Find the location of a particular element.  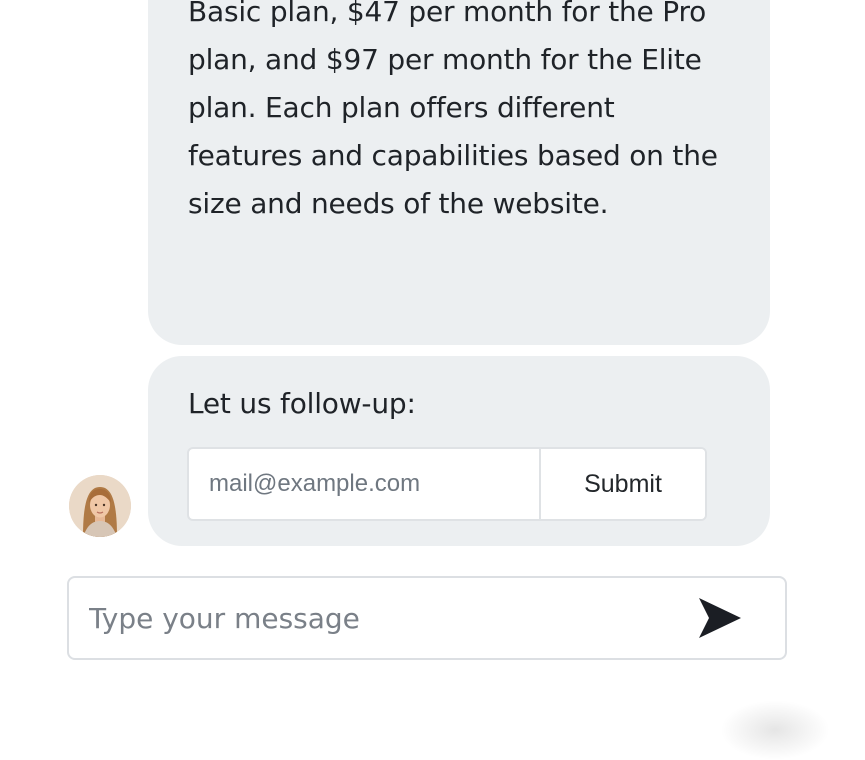

avatar-woman-icon is located at coordinates (100, 506).